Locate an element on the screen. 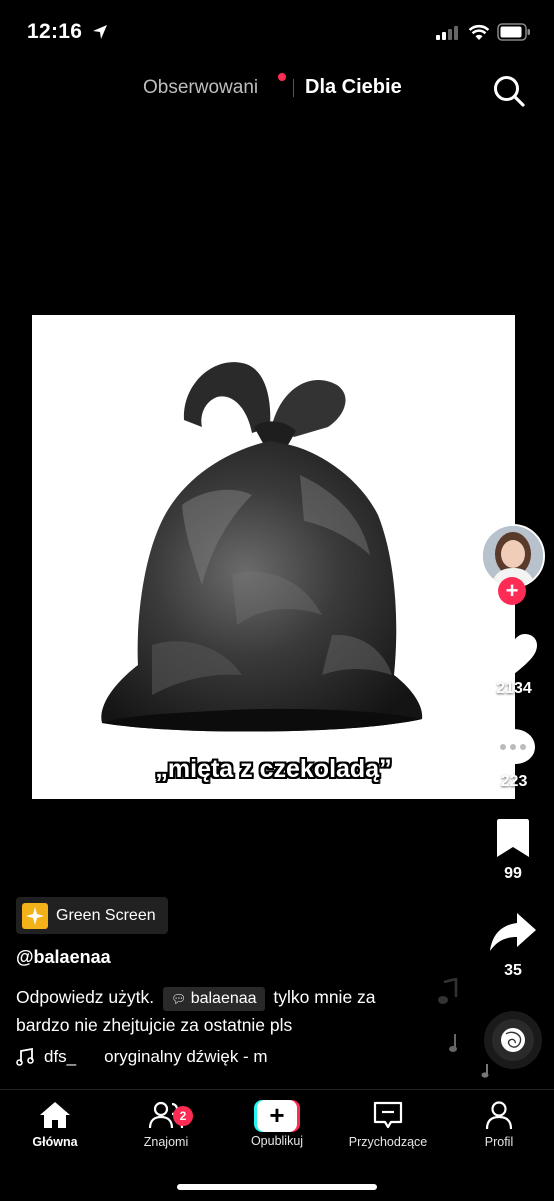  create-plus-button: + is located at coordinates (277, 1116).